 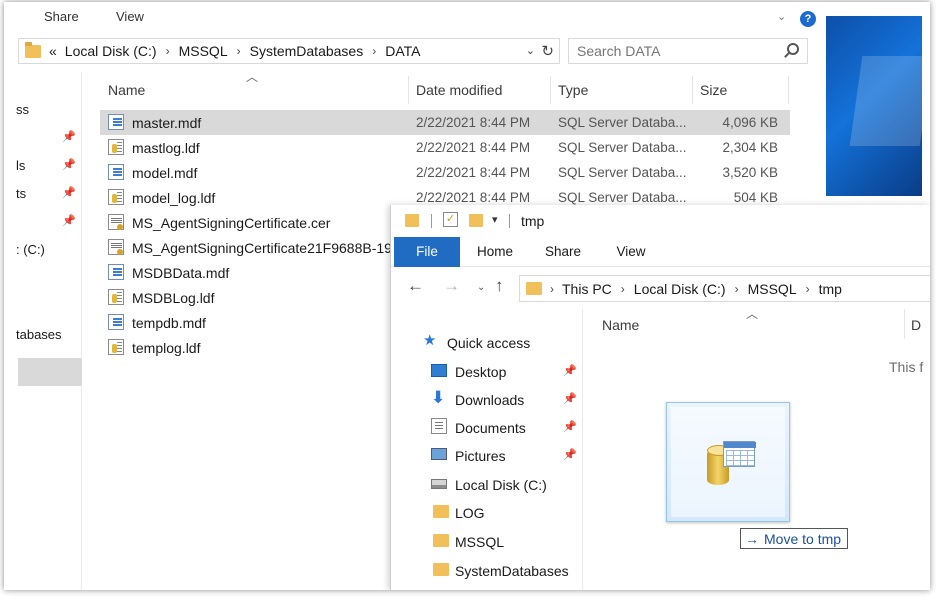 I want to click on tab-file: File, so click(x=427, y=252).